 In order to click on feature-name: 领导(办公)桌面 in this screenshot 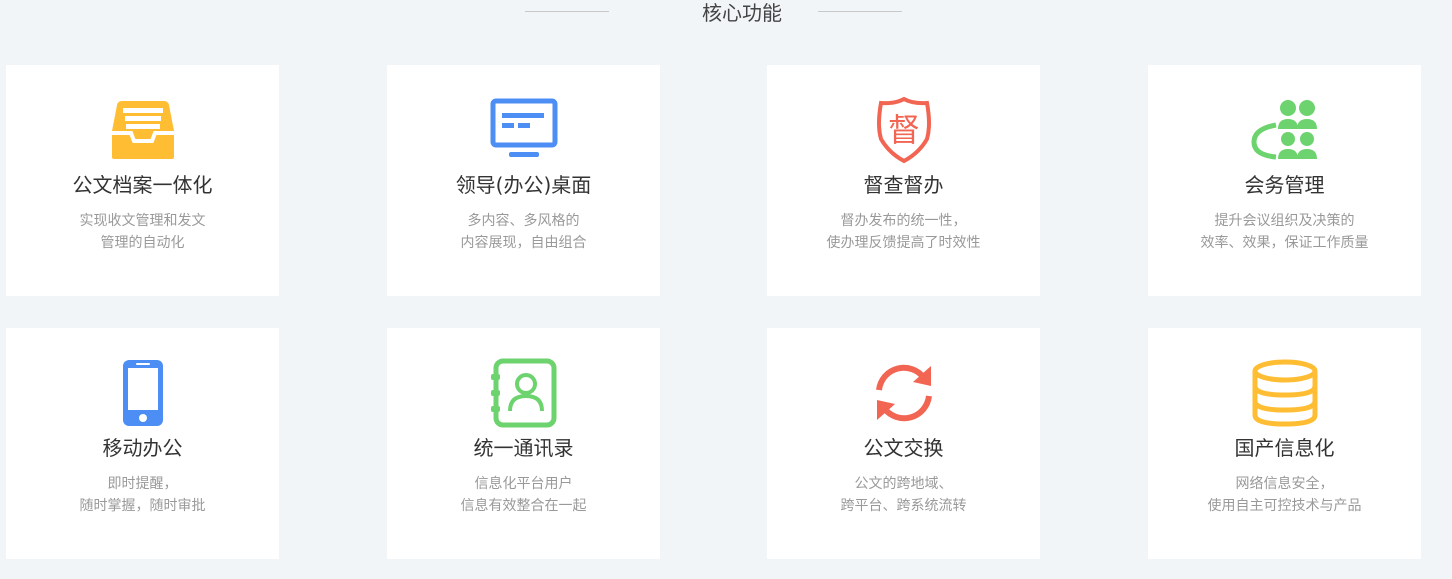, I will do `click(523, 185)`.